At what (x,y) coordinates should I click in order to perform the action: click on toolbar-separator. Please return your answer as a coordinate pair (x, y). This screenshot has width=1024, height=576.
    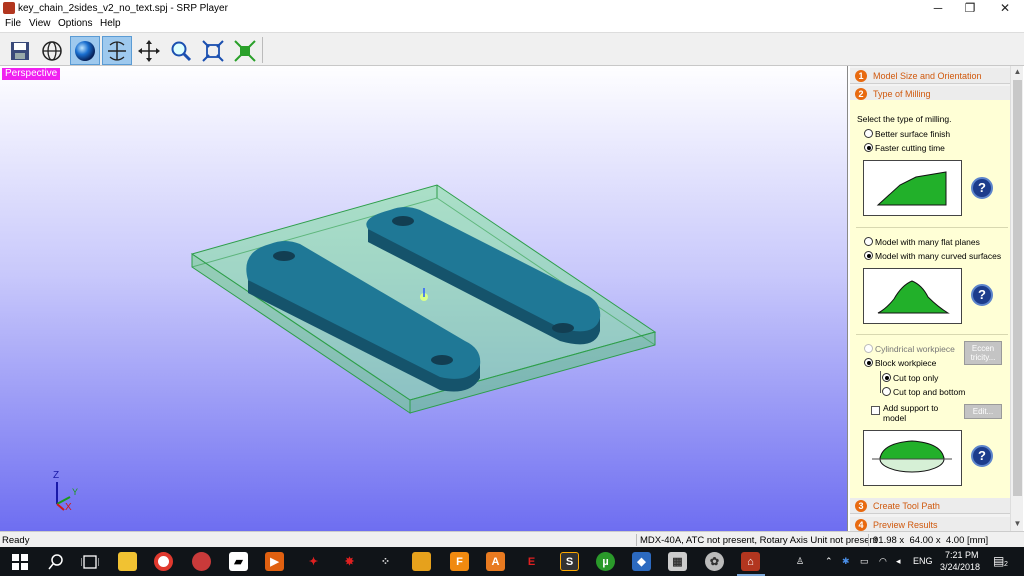
    Looking at the image, I should click on (262, 50).